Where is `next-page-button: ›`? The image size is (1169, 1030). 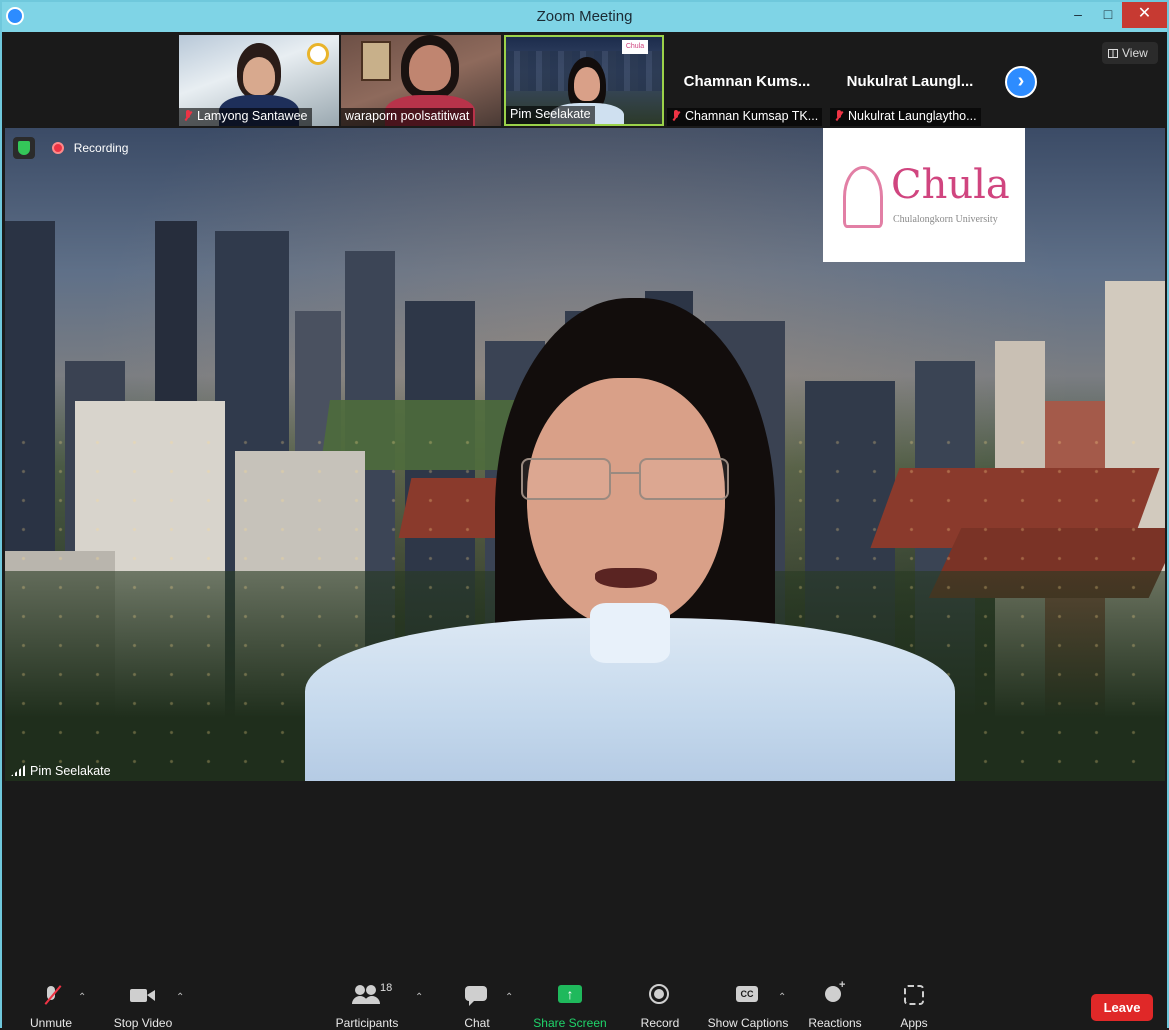 next-page-button: › is located at coordinates (1021, 82).